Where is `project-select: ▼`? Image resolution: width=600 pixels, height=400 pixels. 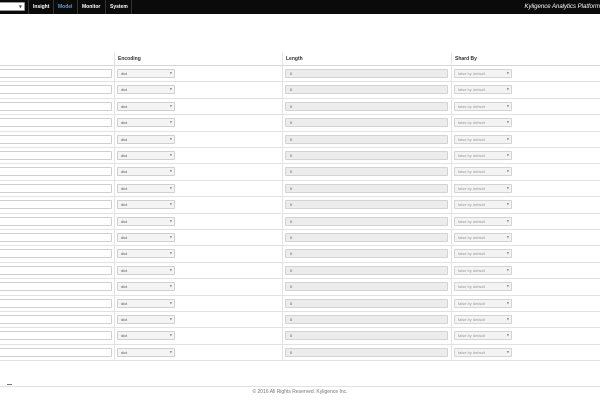 project-select: ▼ is located at coordinates (12, 6).